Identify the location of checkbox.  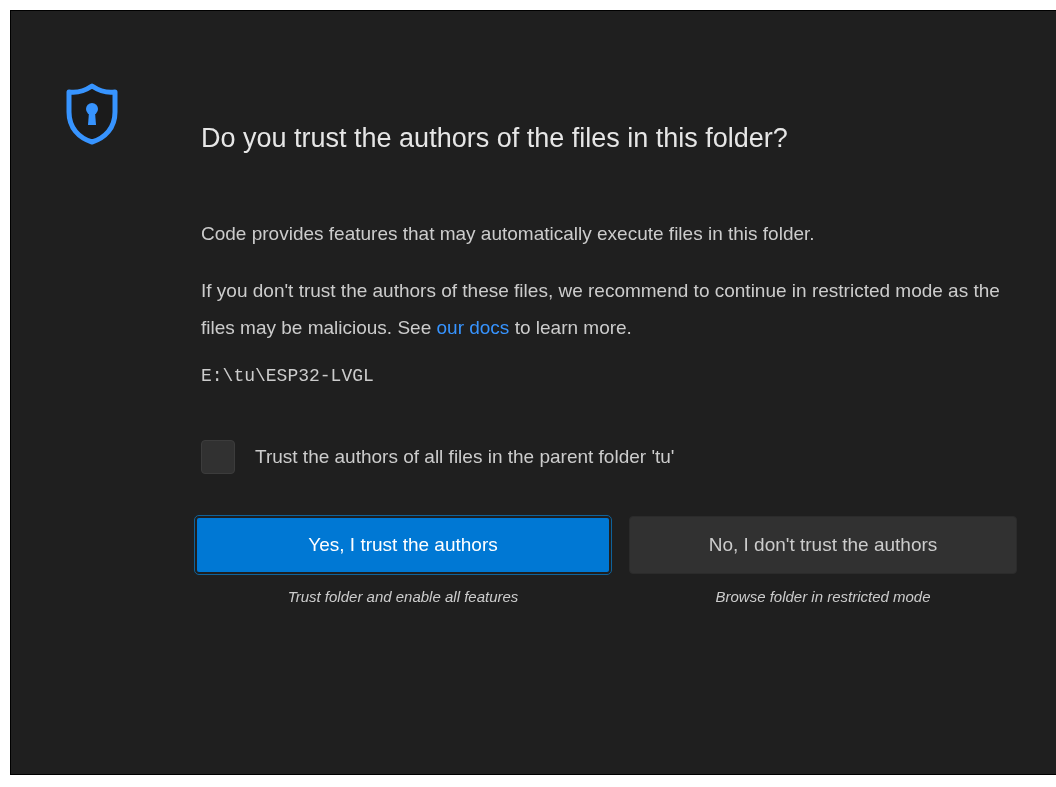
(218, 457).